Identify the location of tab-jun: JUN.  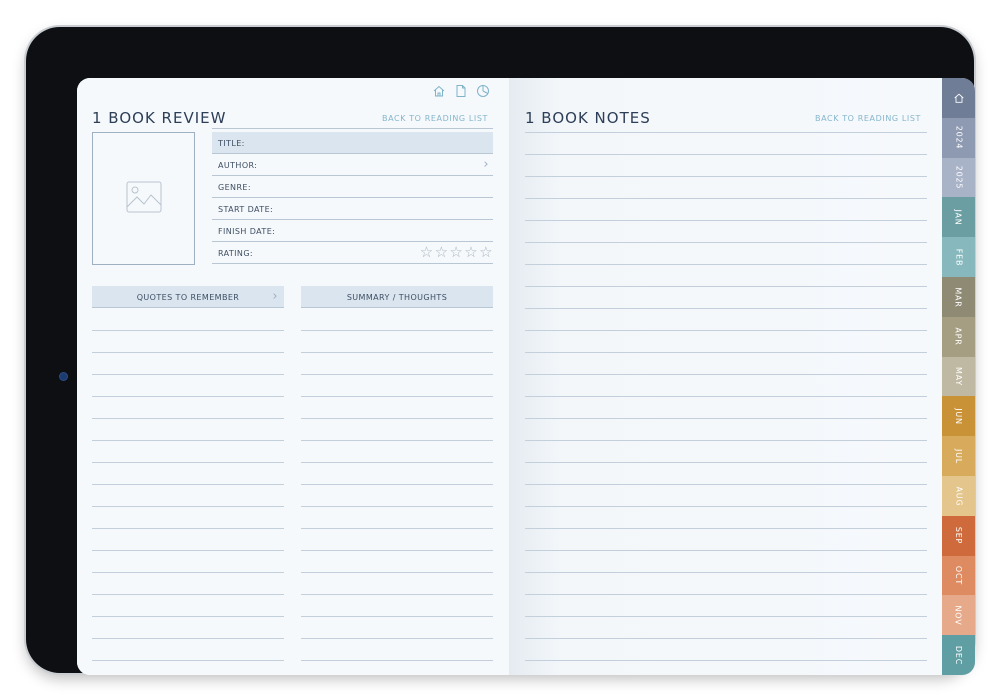
(958, 416).